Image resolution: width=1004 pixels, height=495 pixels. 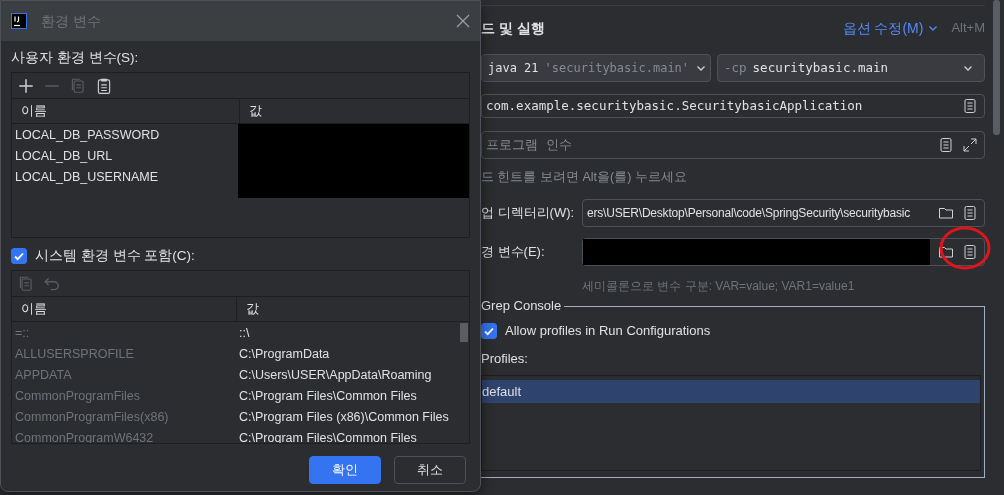 I want to click on modify-options-link: 옵션 수정(M), so click(x=883, y=28).